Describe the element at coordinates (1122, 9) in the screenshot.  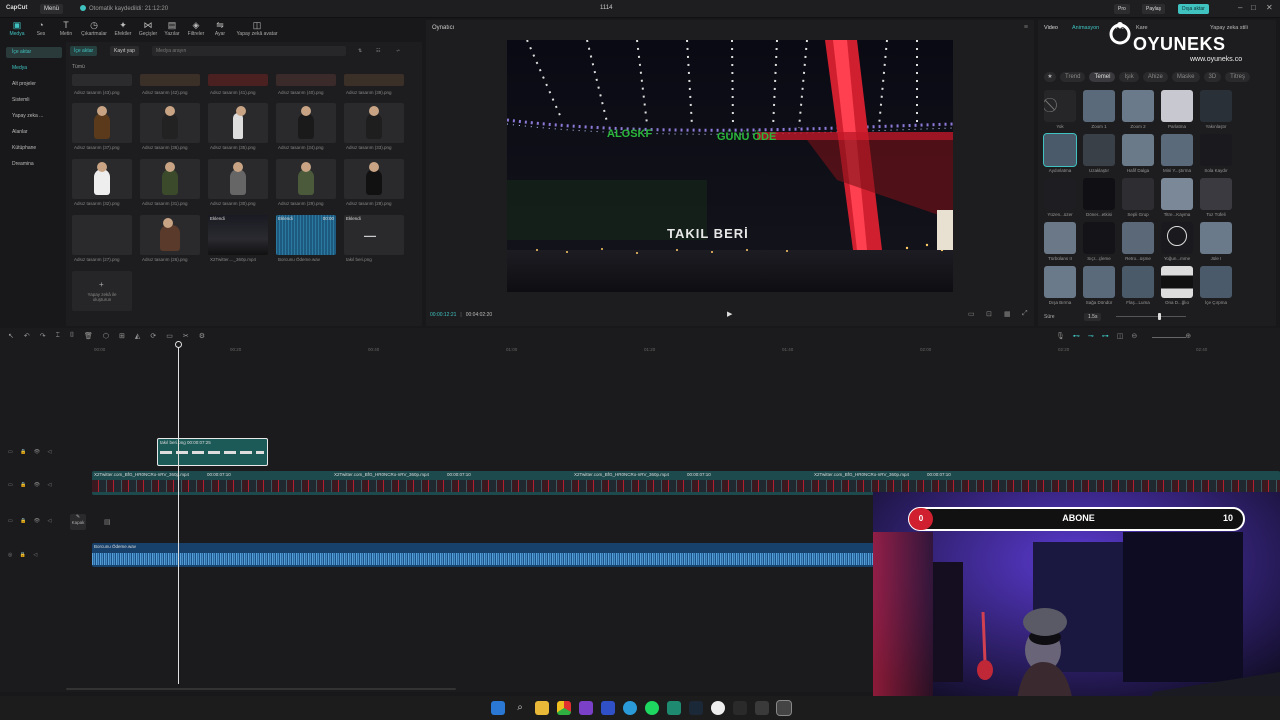
I see `pro-button: Pro` at that location.